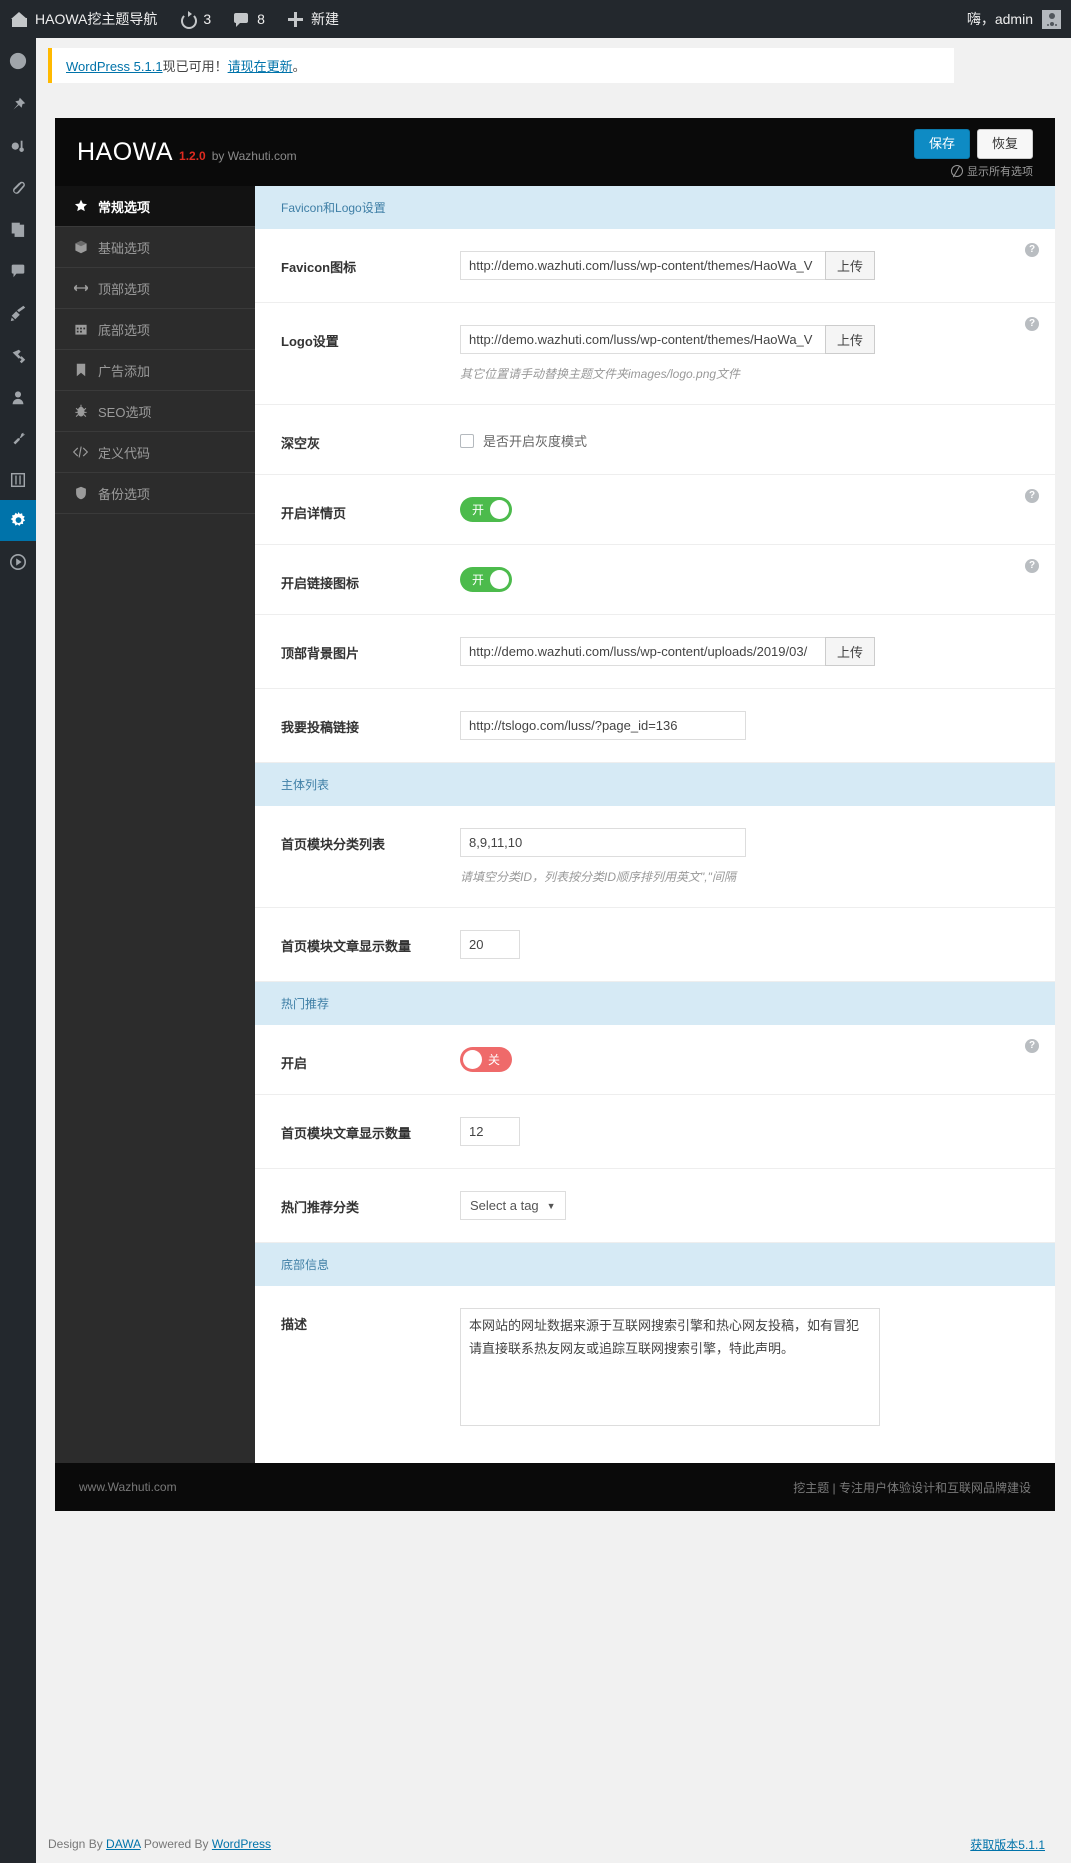 The image size is (1071, 1863). What do you see at coordinates (299, 66) in the screenshot?
I see `notice-end-text: 。` at bounding box center [299, 66].